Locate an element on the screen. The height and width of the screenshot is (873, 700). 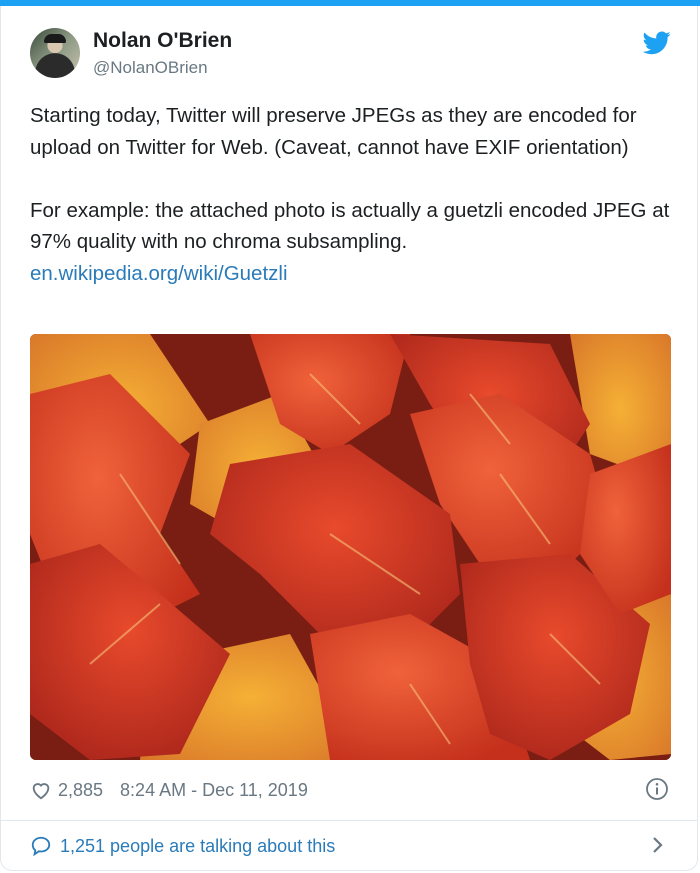
conversation-count: 1,251 people are talking about this is located at coordinates (198, 845).